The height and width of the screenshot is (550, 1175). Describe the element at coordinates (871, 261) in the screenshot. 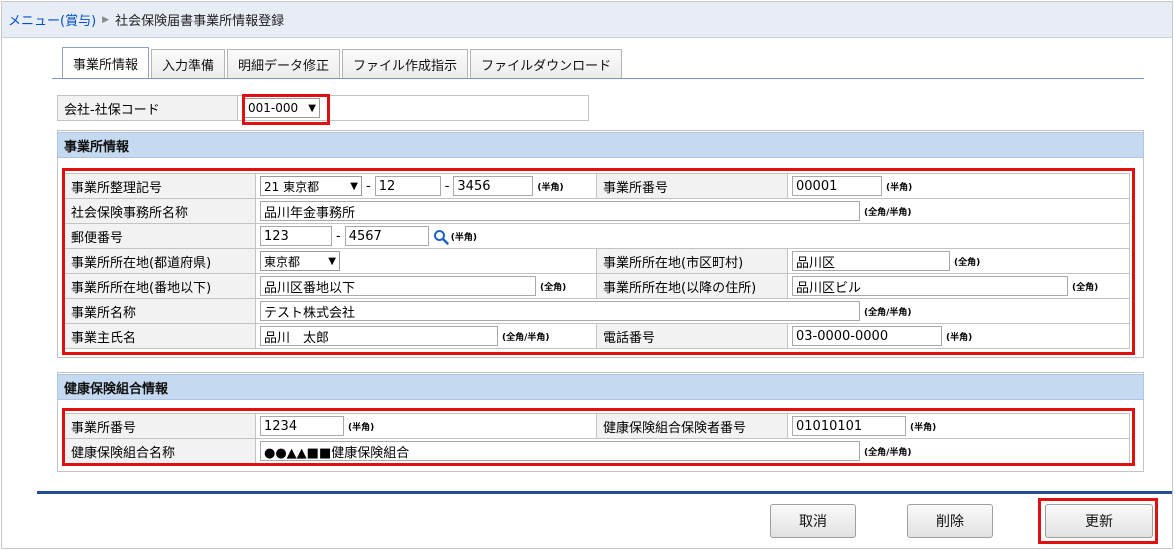

I see `city-input: 品川区` at that location.